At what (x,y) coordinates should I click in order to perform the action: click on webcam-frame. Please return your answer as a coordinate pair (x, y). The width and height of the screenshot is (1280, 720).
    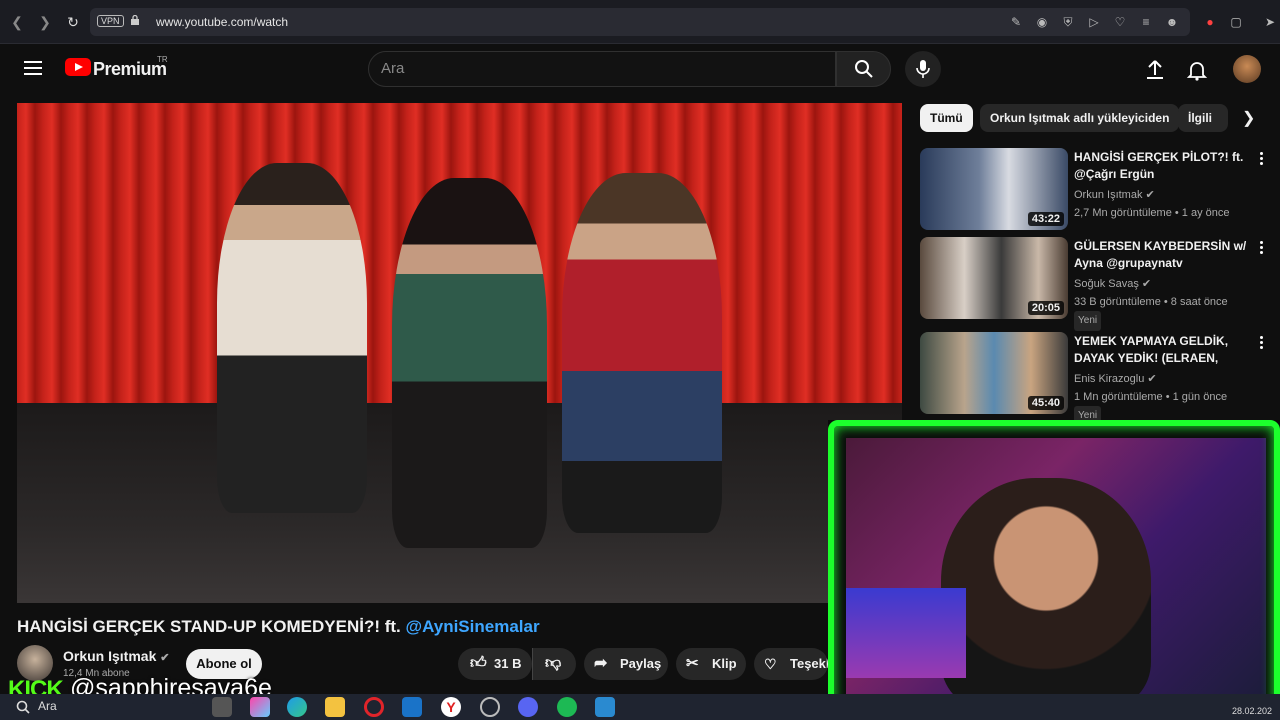
    Looking at the image, I should click on (1054, 570).